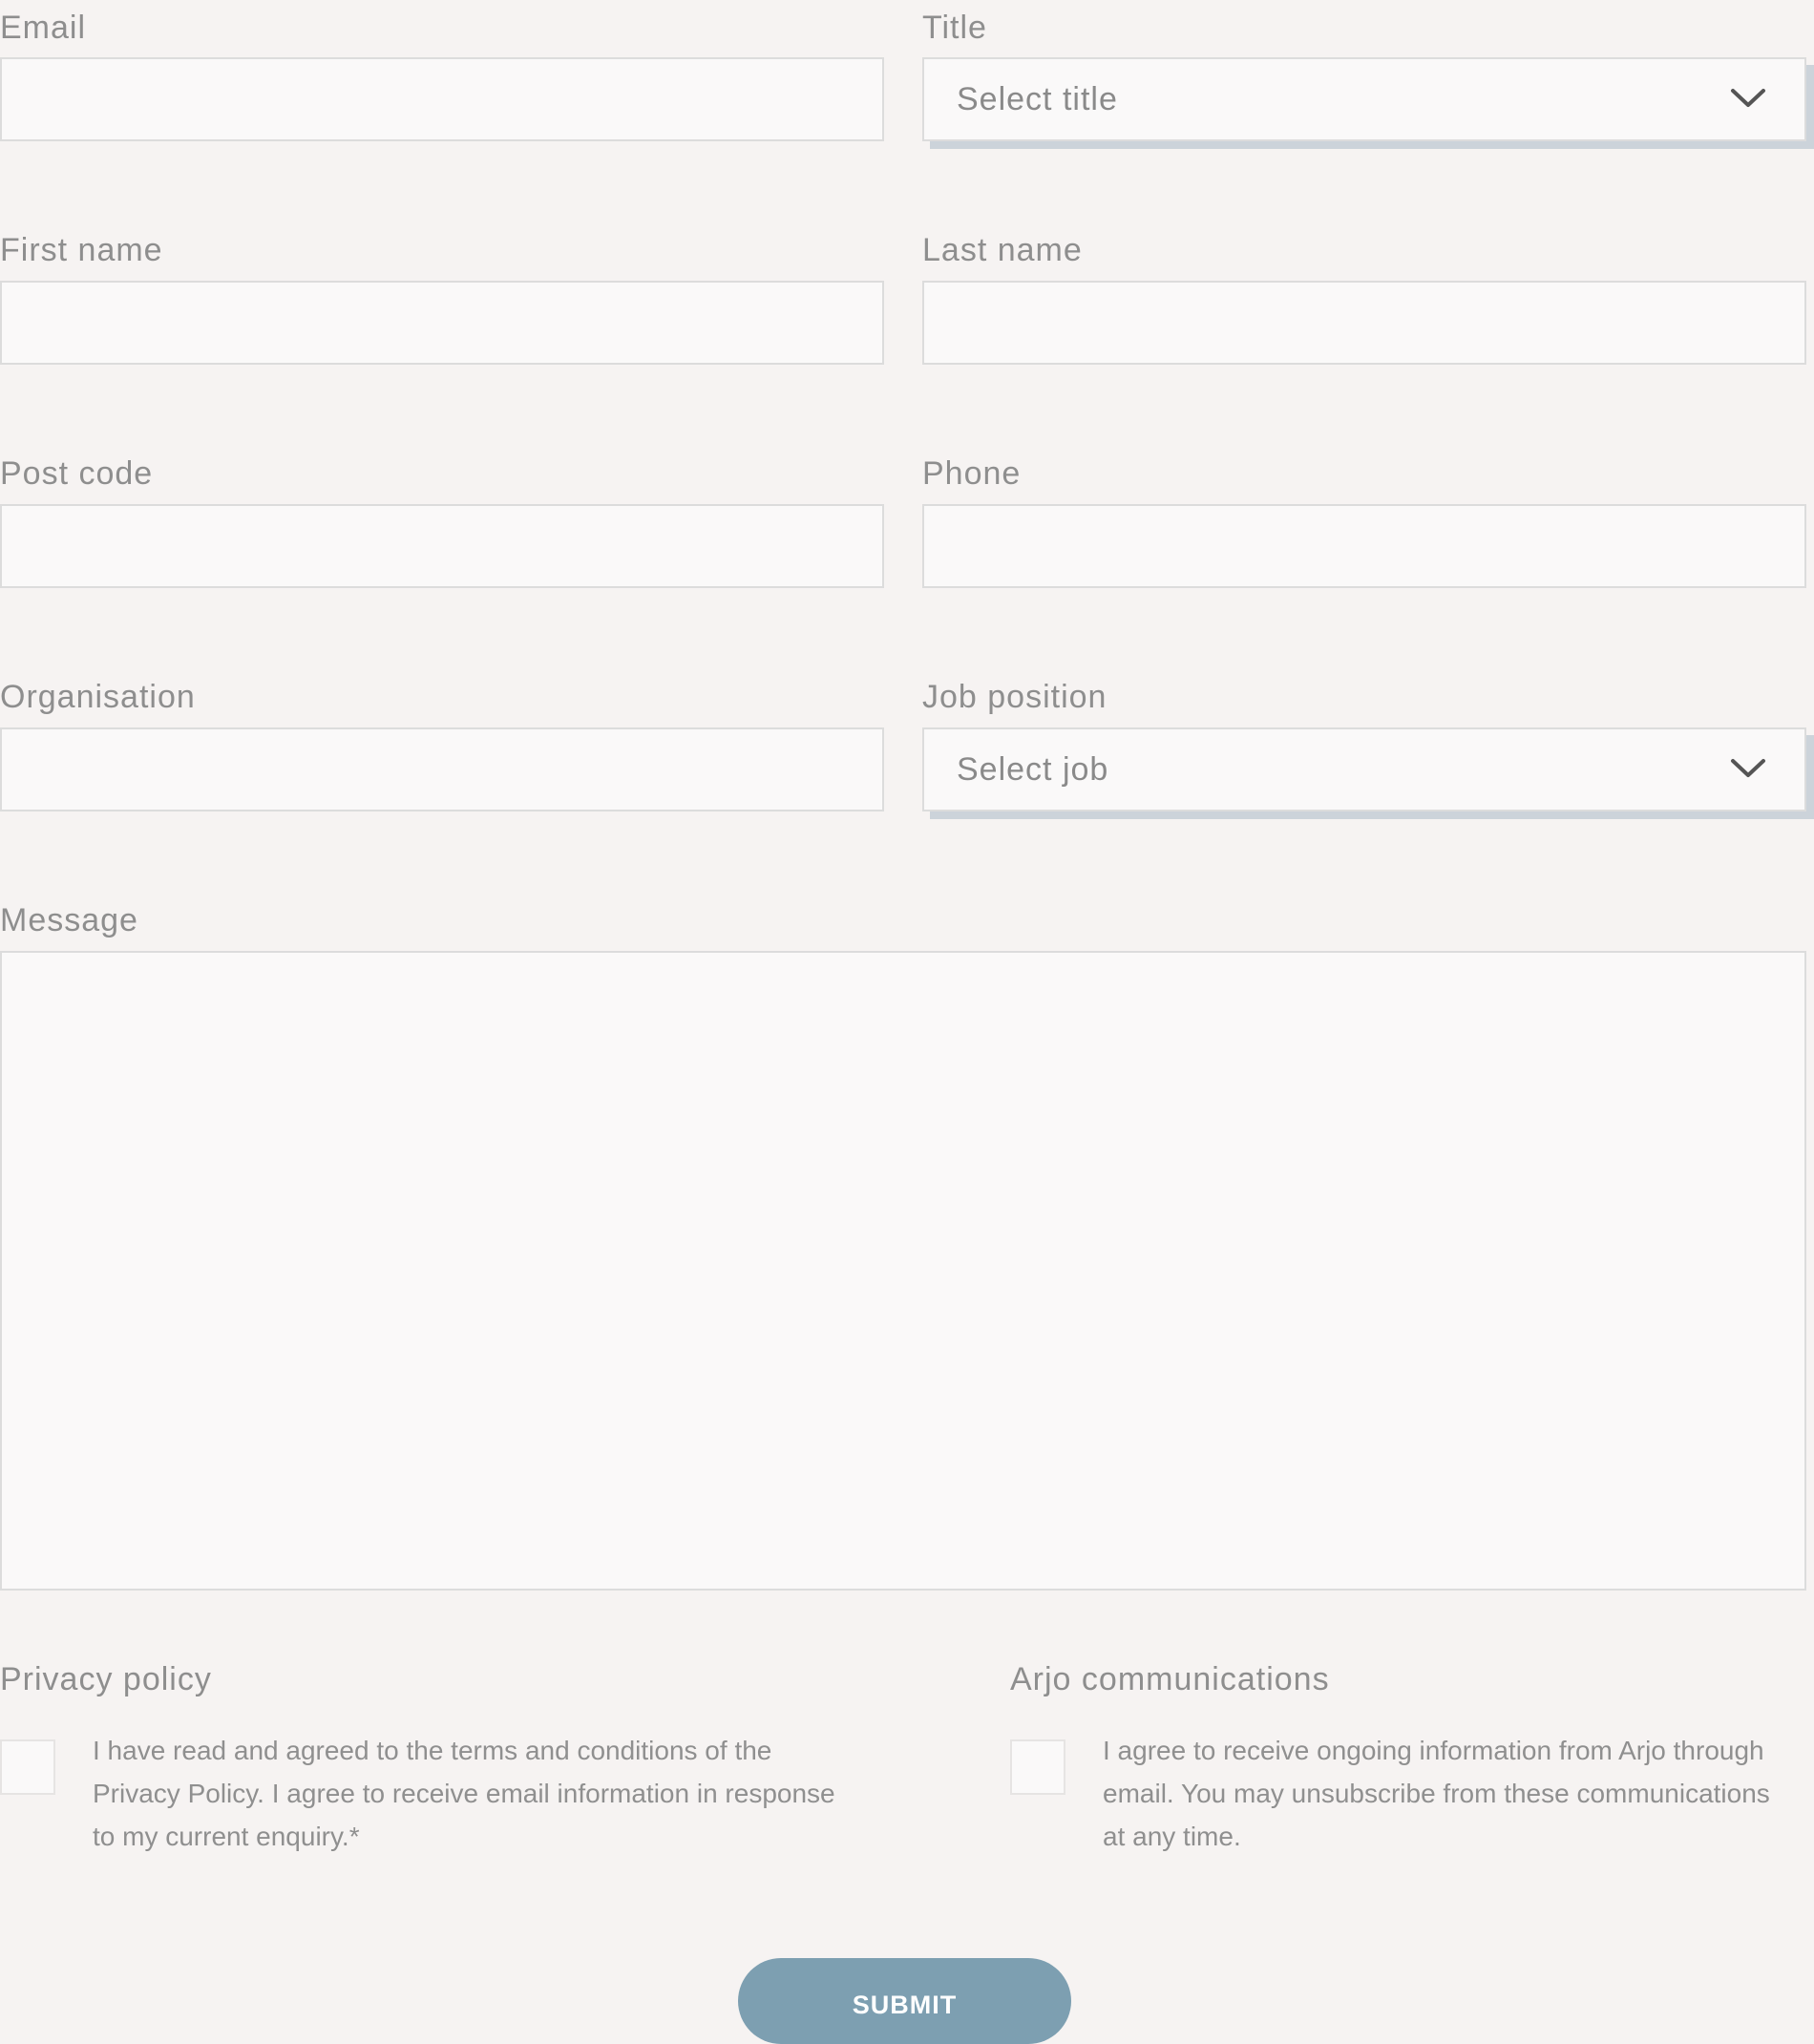  I want to click on arjo-communications-checkbox, so click(1037, 1767).